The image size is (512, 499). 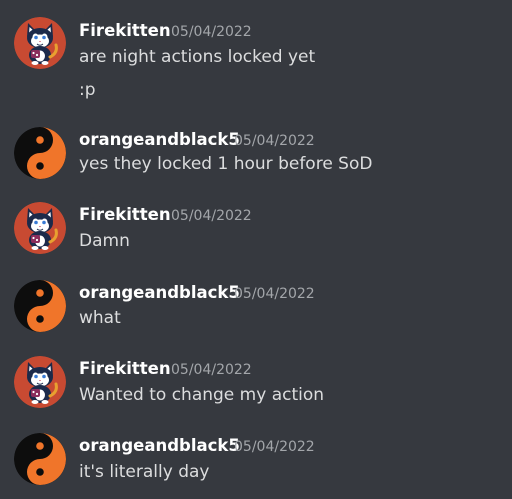 What do you see at coordinates (226, 164) in the screenshot?
I see `message-text: yes they locked 1 hour before SoD` at bounding box center [226, 164].